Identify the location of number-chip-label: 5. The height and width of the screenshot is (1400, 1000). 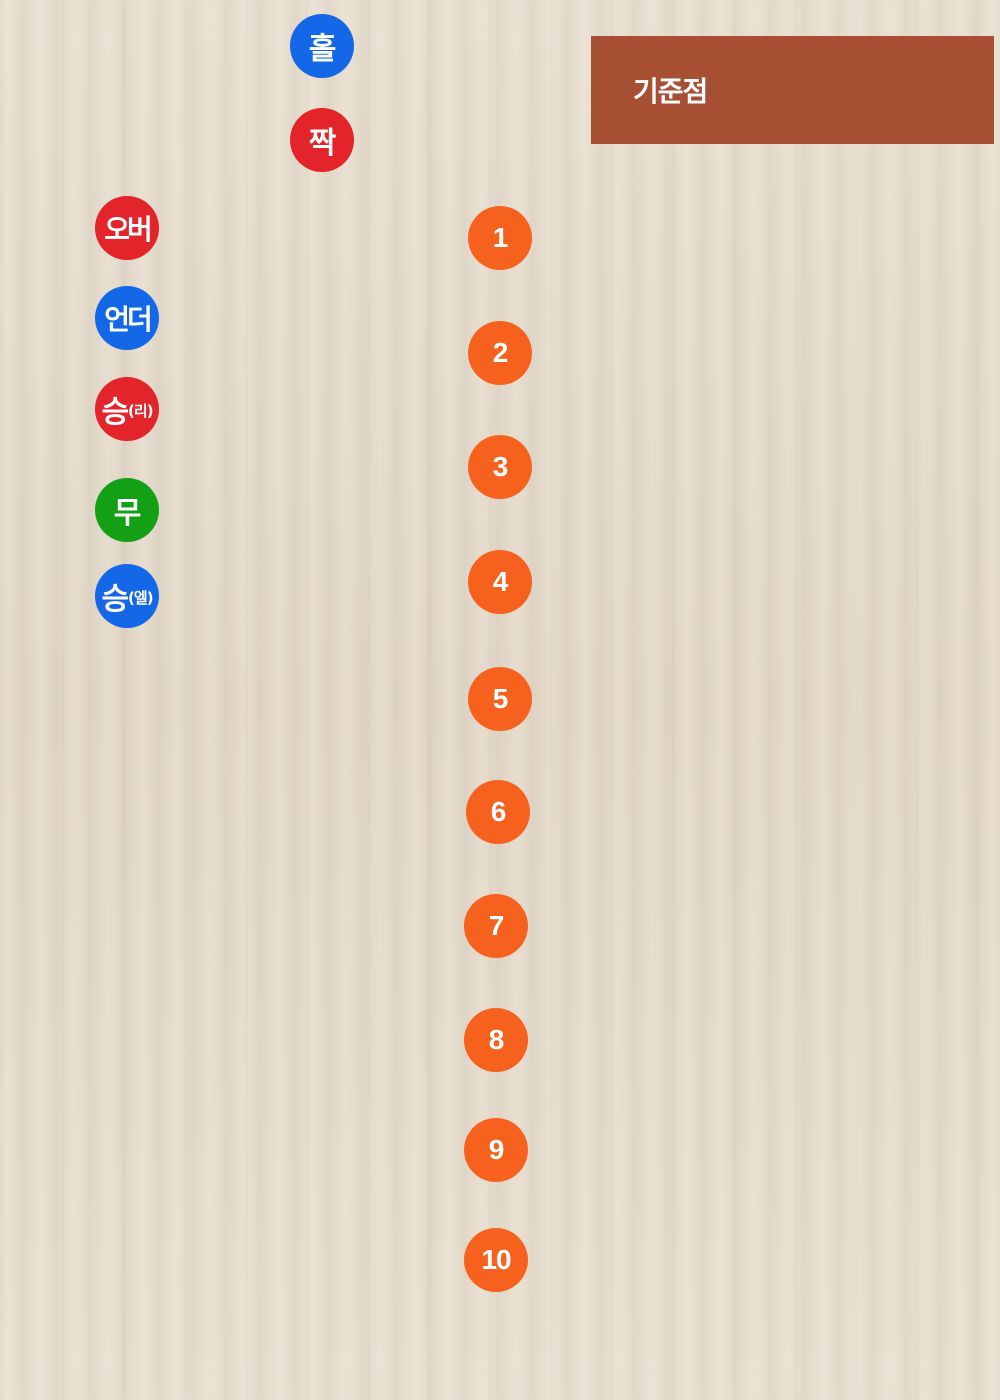
(500, 698).